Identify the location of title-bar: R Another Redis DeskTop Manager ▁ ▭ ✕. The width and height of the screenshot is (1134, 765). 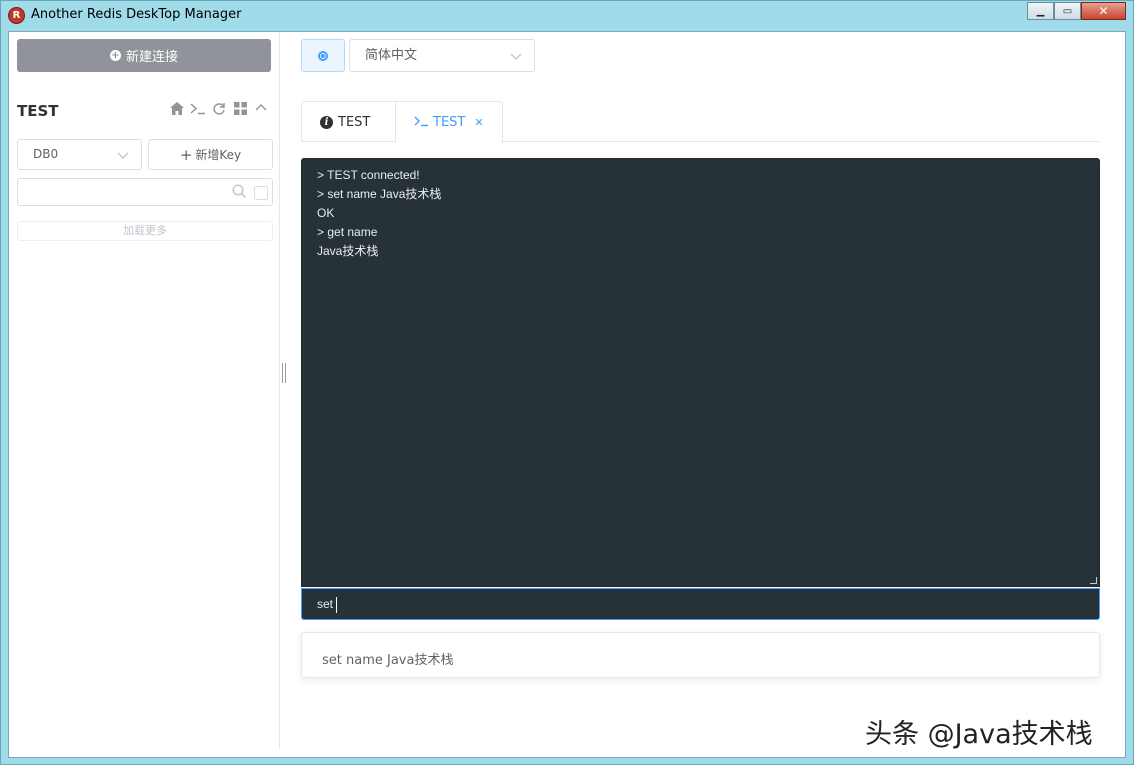
(567, 16).